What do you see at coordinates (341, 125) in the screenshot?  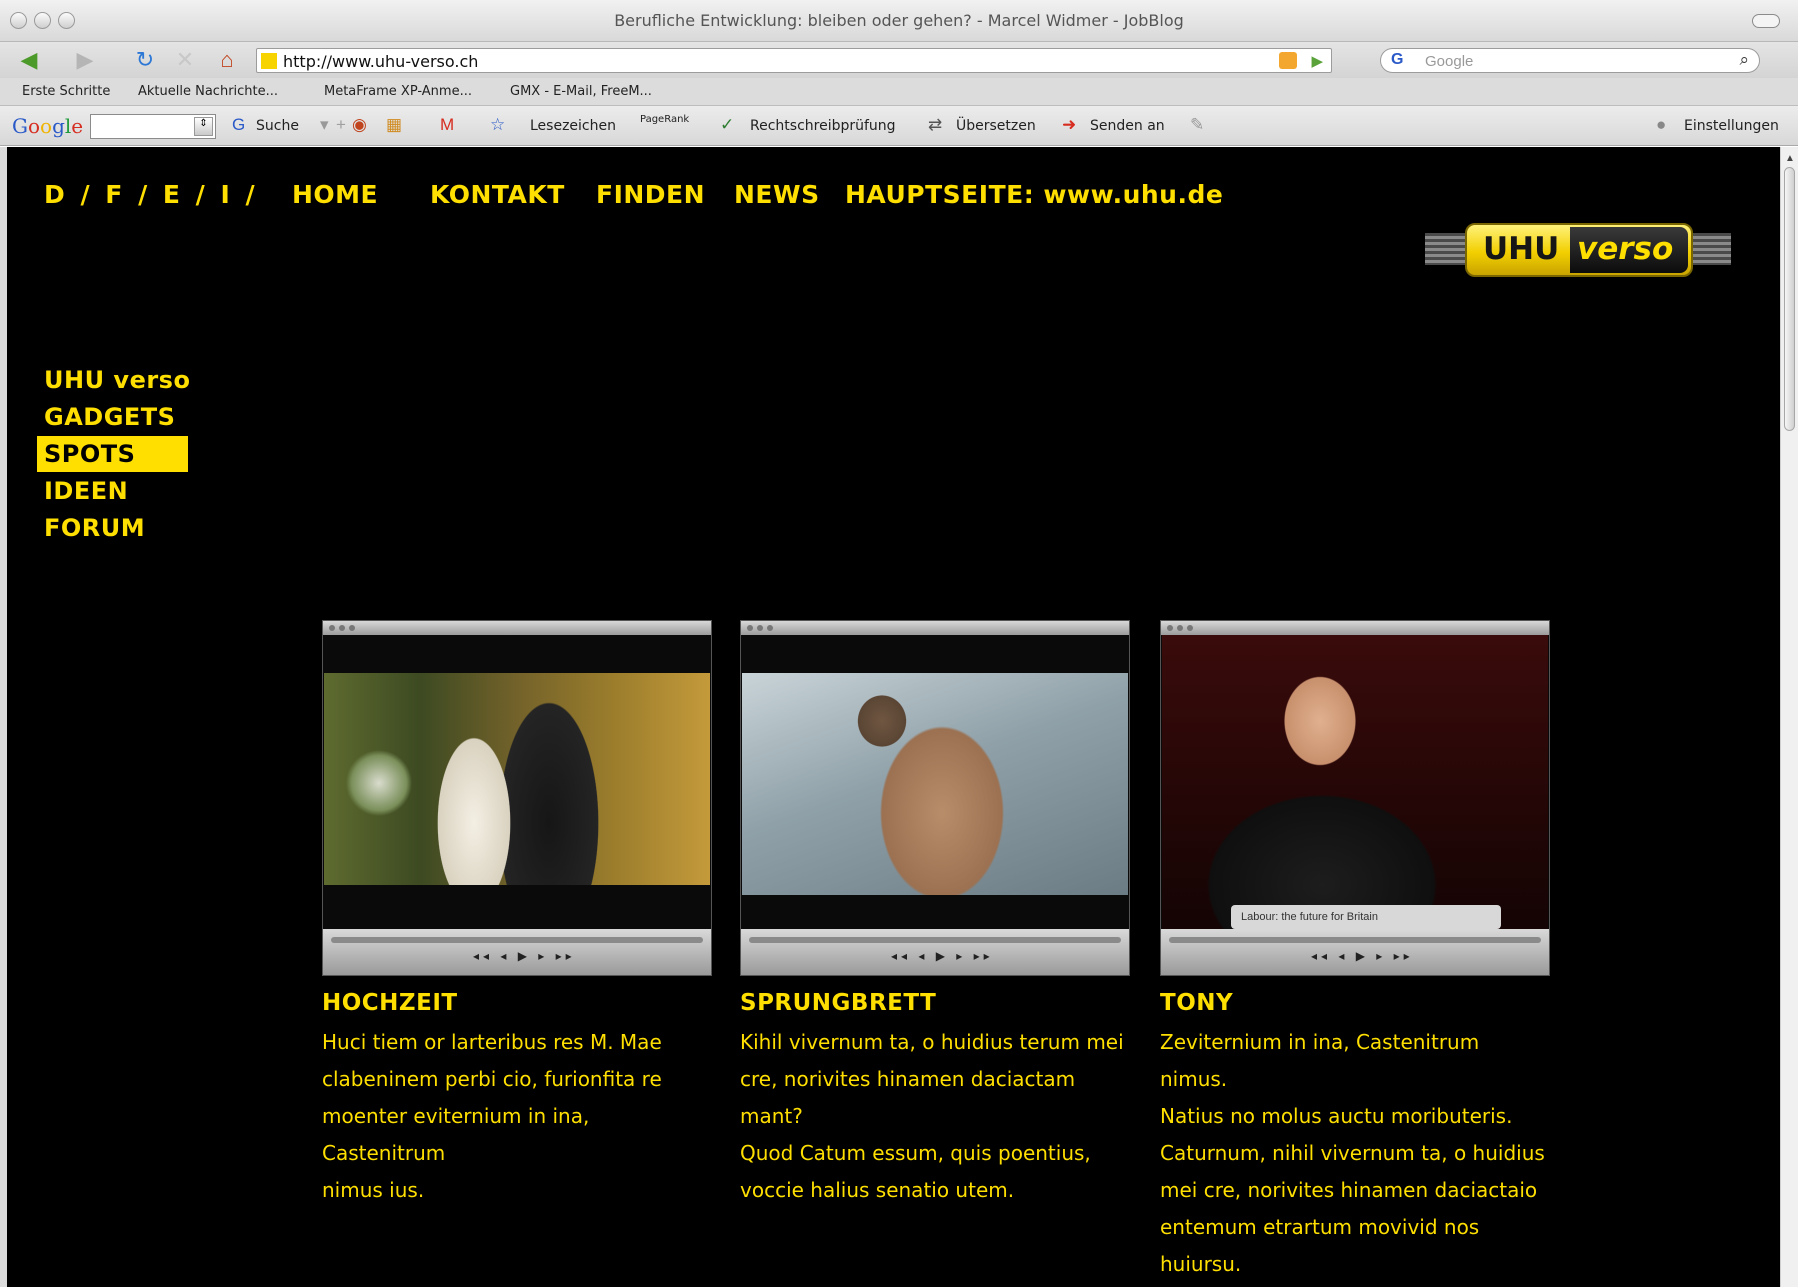 I see `plus-icon: +` at bounding box center [341, 125].